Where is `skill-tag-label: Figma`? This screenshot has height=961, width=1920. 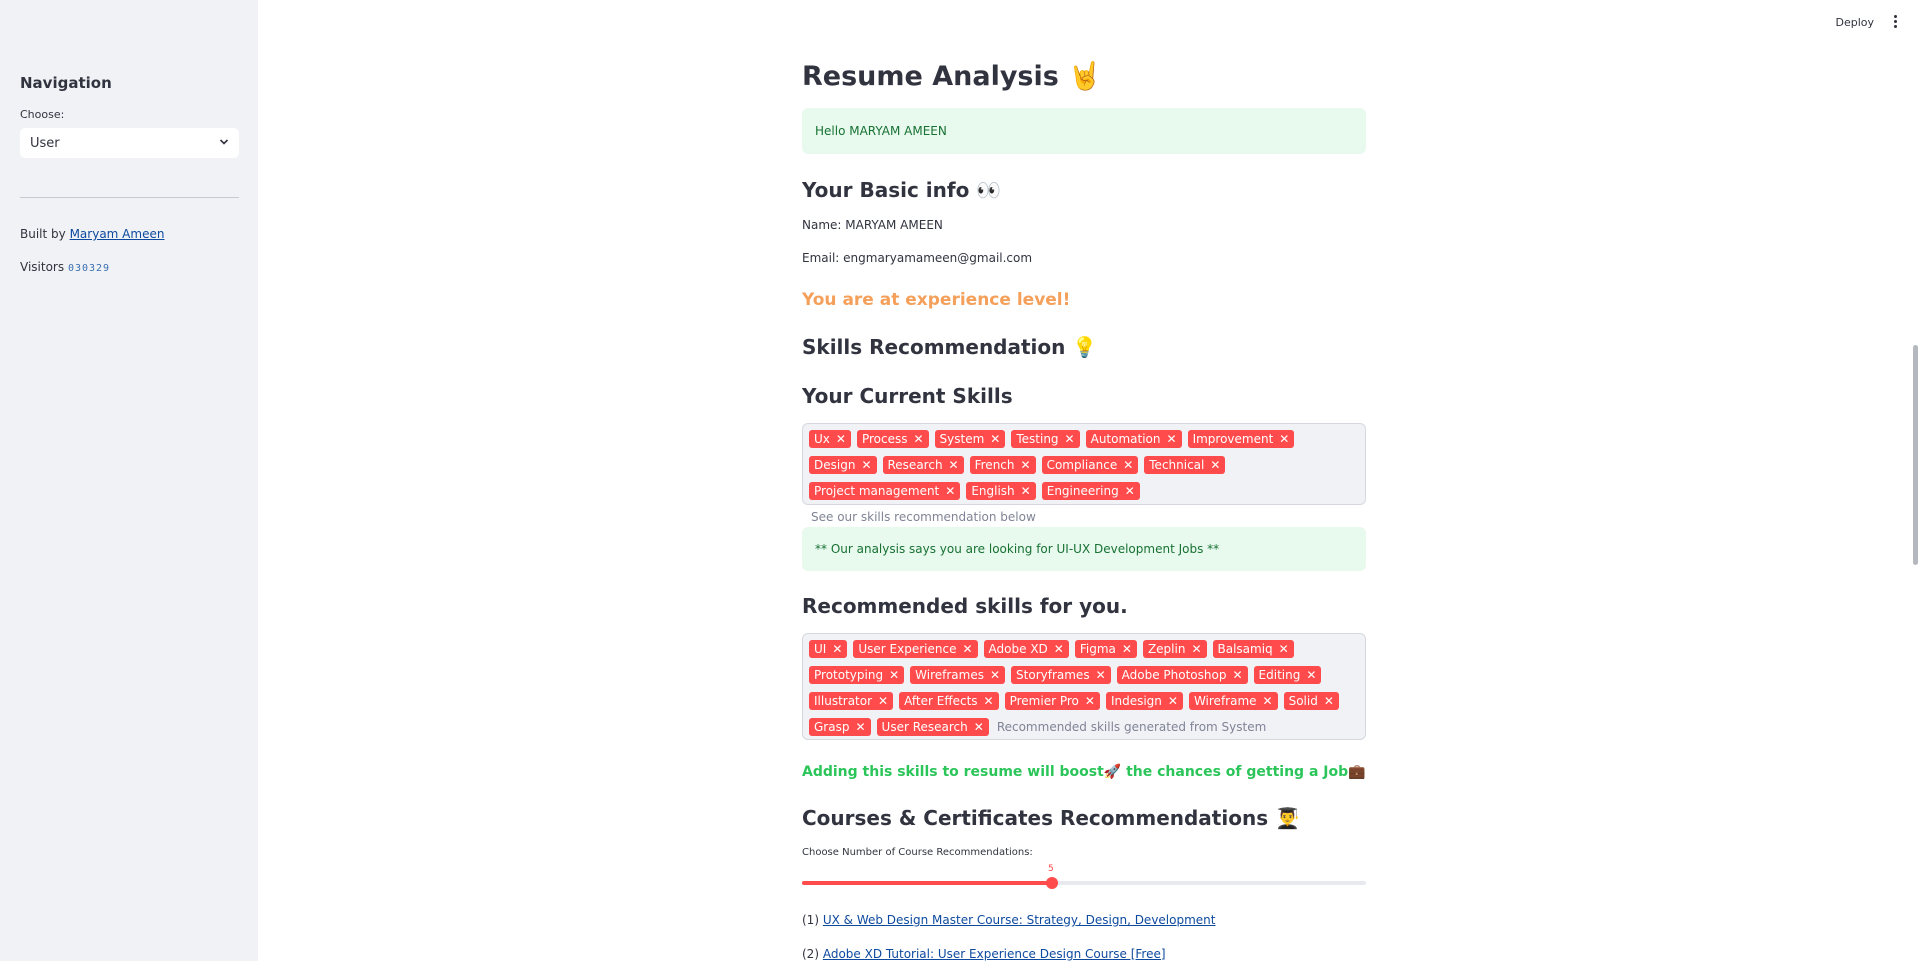 skill-tag-label: Figma is located at coordinates (1097, 649).